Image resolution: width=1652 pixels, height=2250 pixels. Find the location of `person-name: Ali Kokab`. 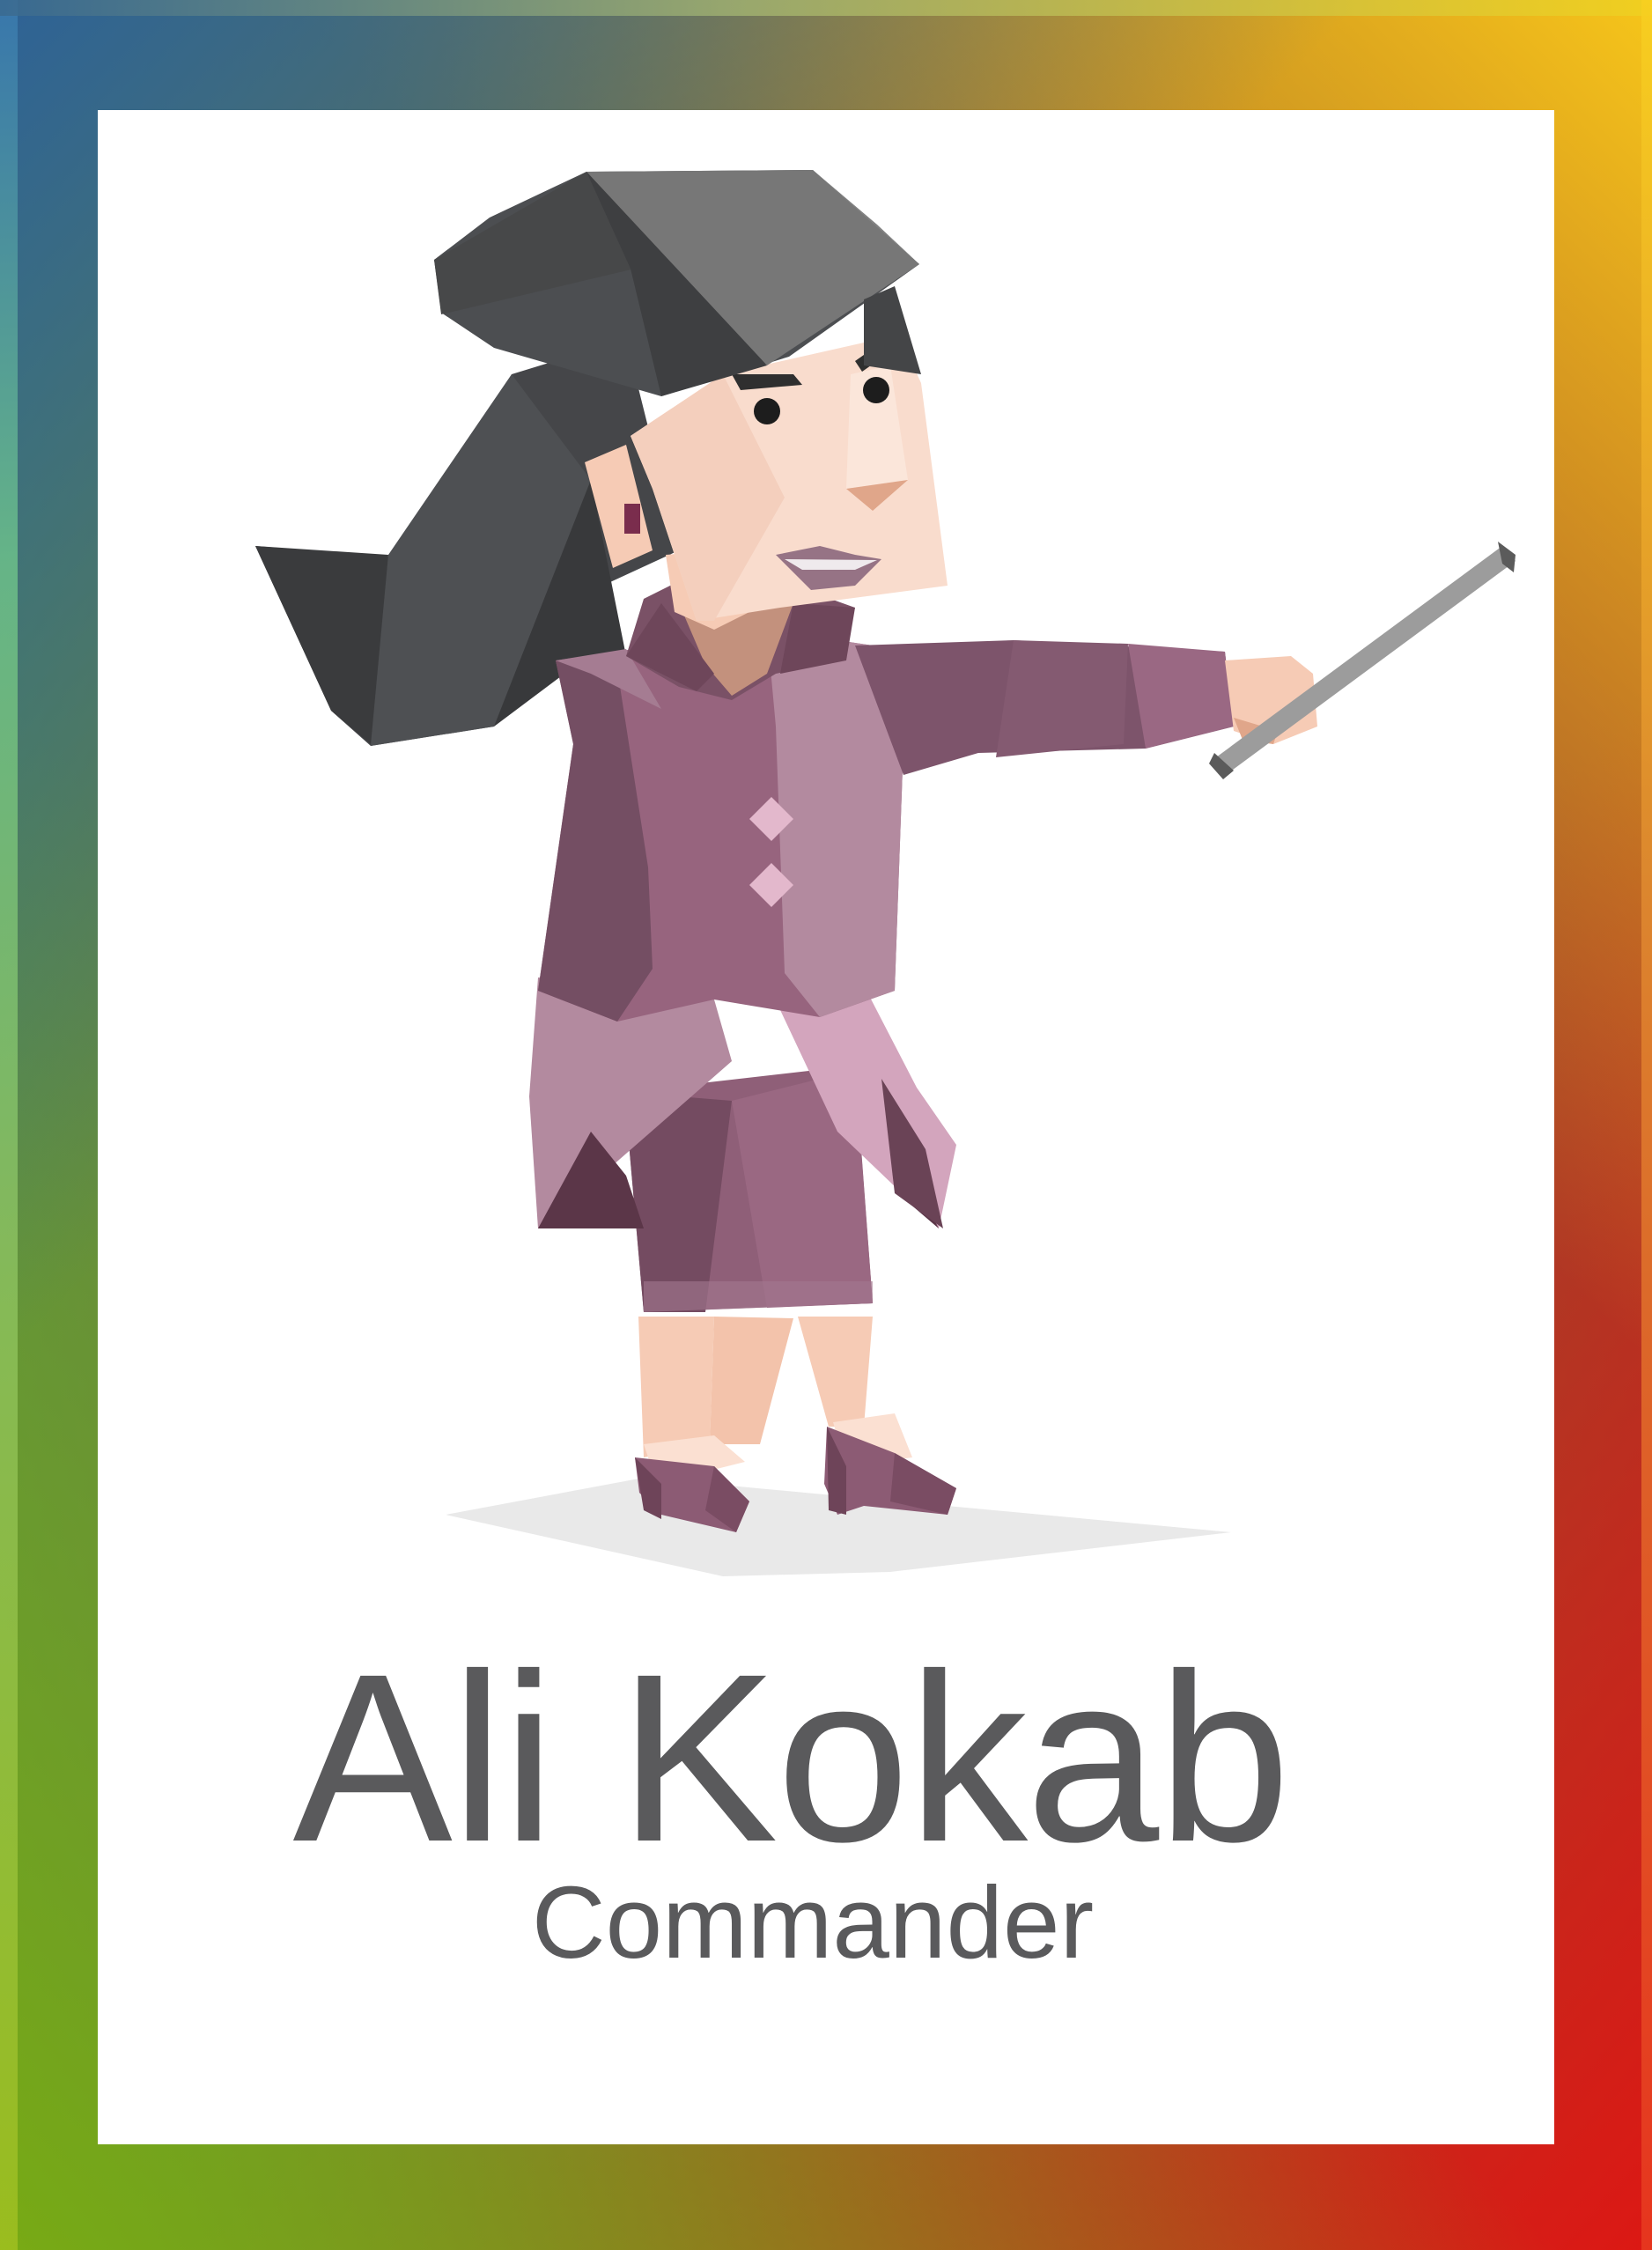

person-name: Ali Kokab is located at coordinates (791, 1758).